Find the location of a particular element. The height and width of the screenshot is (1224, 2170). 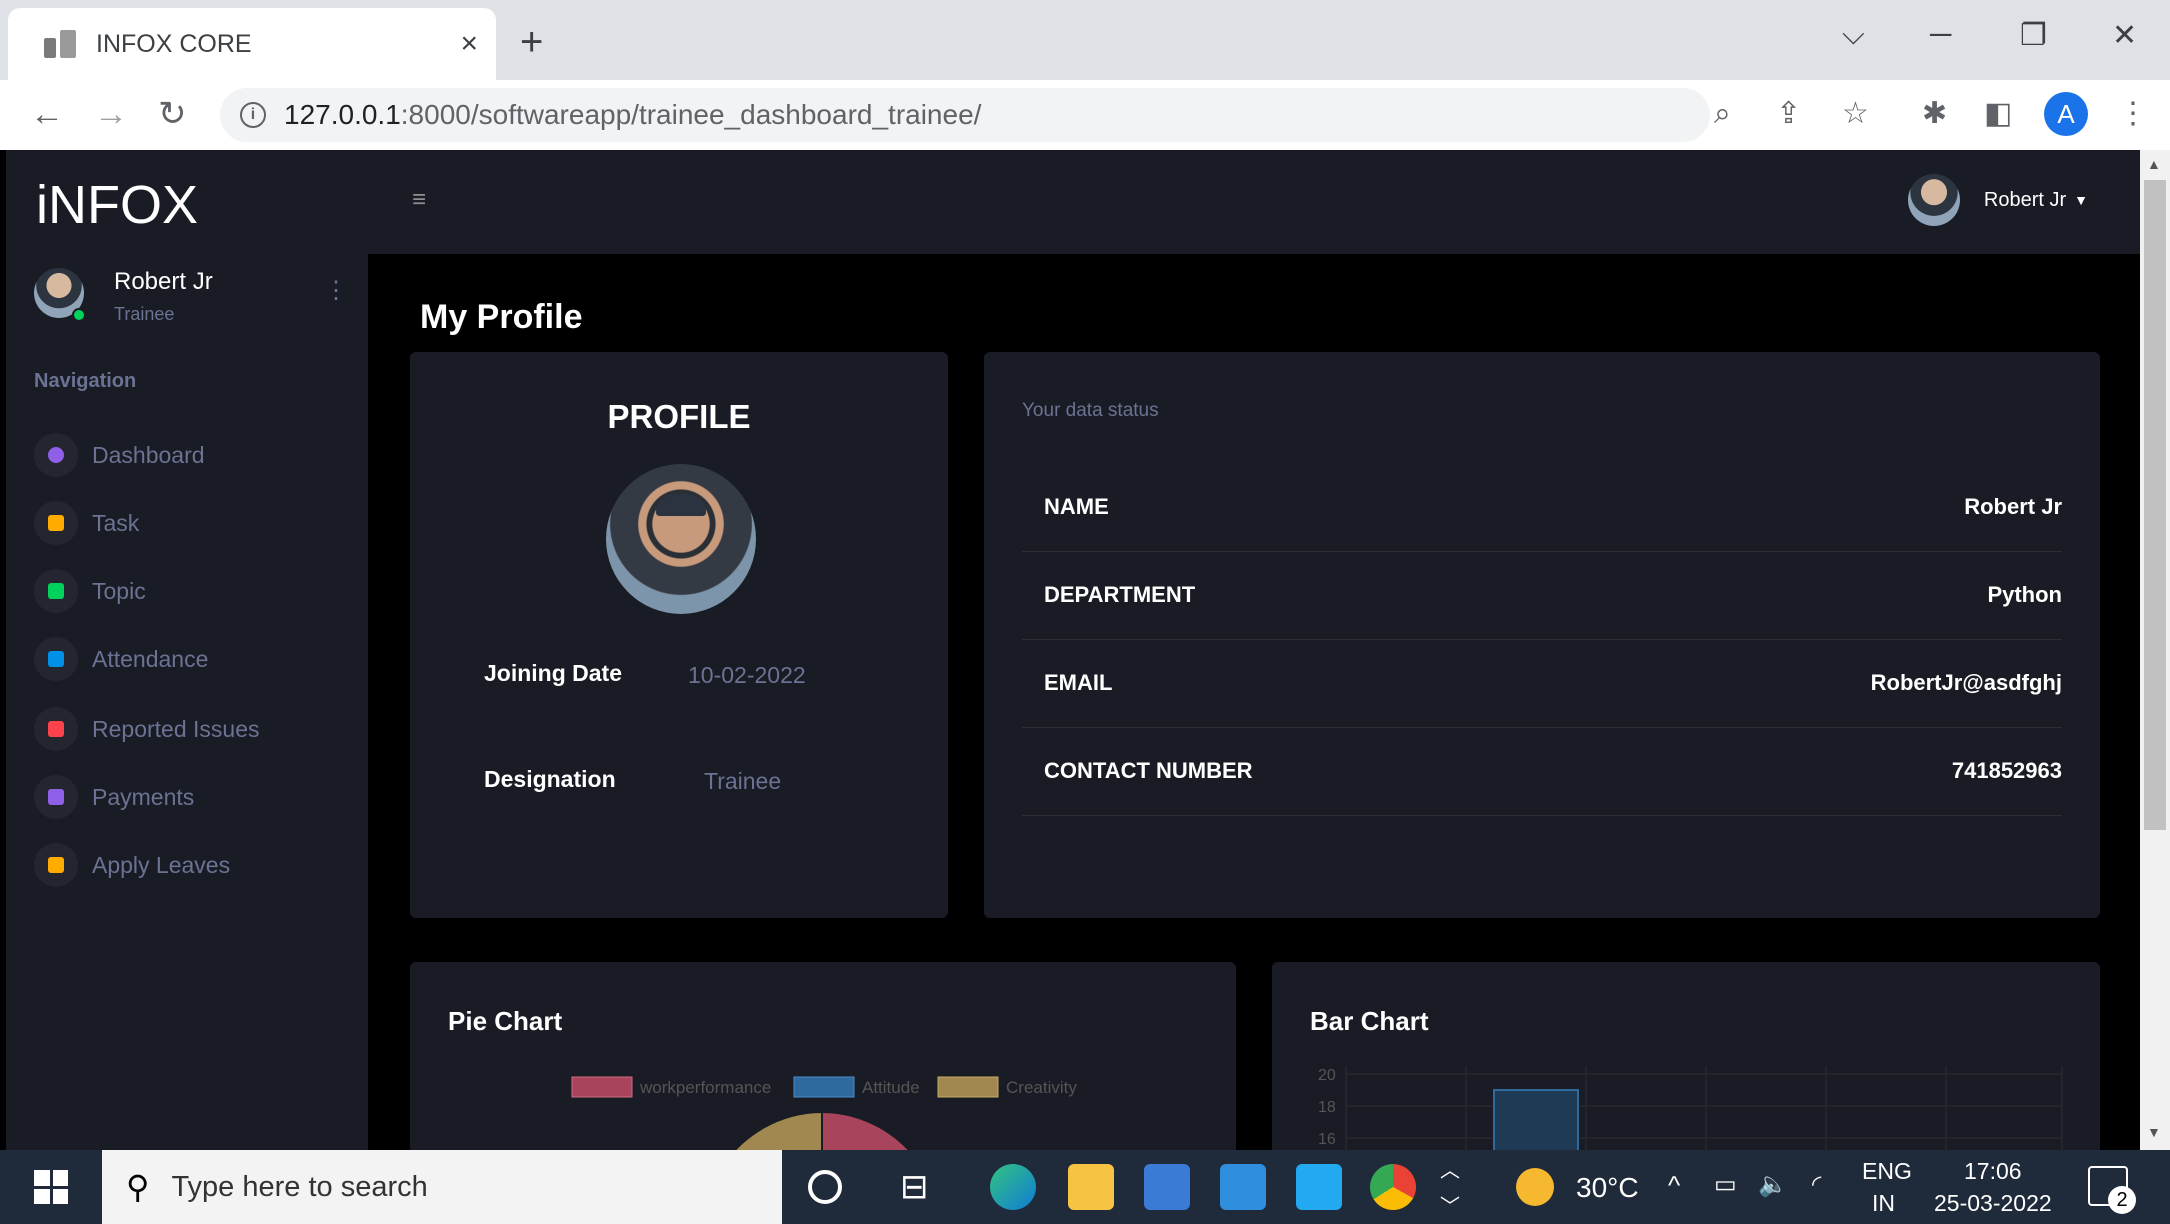

bar-chart-card: Bar Chart 20 18 16 is located at coordinates (1686, 1056).